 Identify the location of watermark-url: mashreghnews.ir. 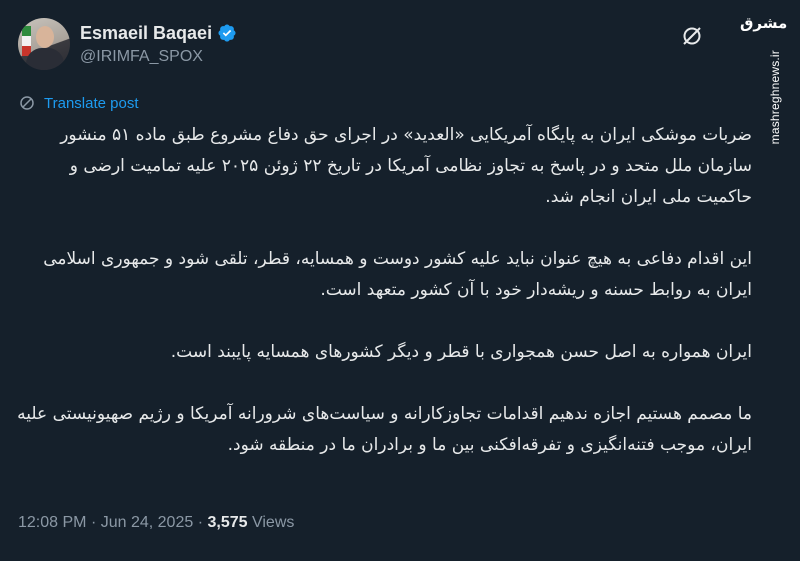
(775, 97).